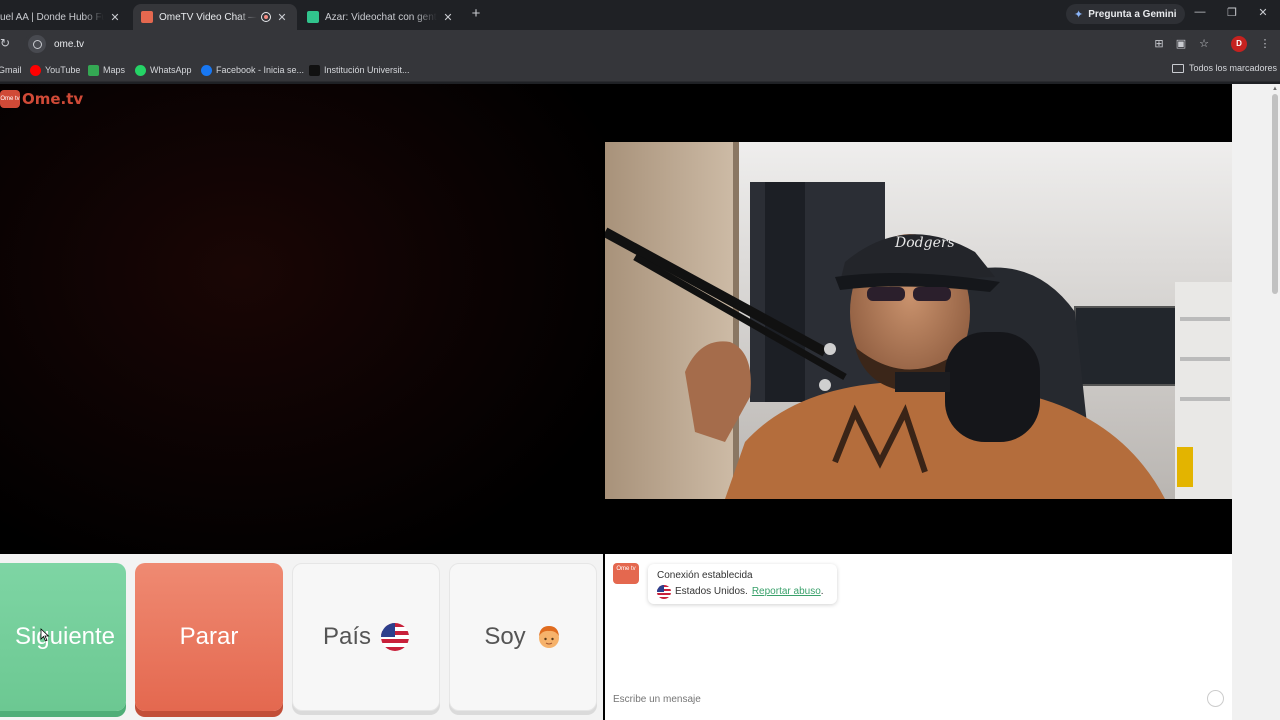 This screenshot has height=720, width=1280. What do you see at coordinates (69, 44) in the screenshot?
I see `url-text: ome.tv` at bounding box center [69, 44].